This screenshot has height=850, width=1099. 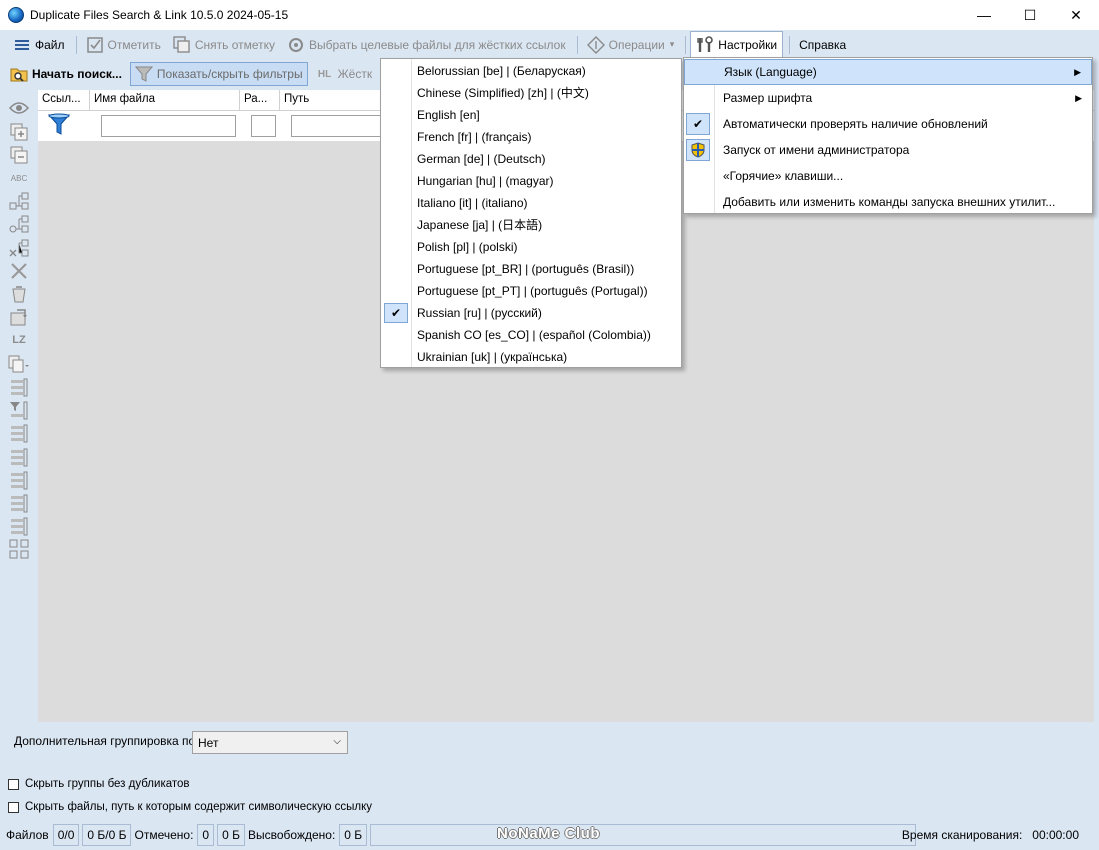 I want to click on hide-groups-checkbox-row: Скрыть группы без дубликатов, so click(x=99, y=784).